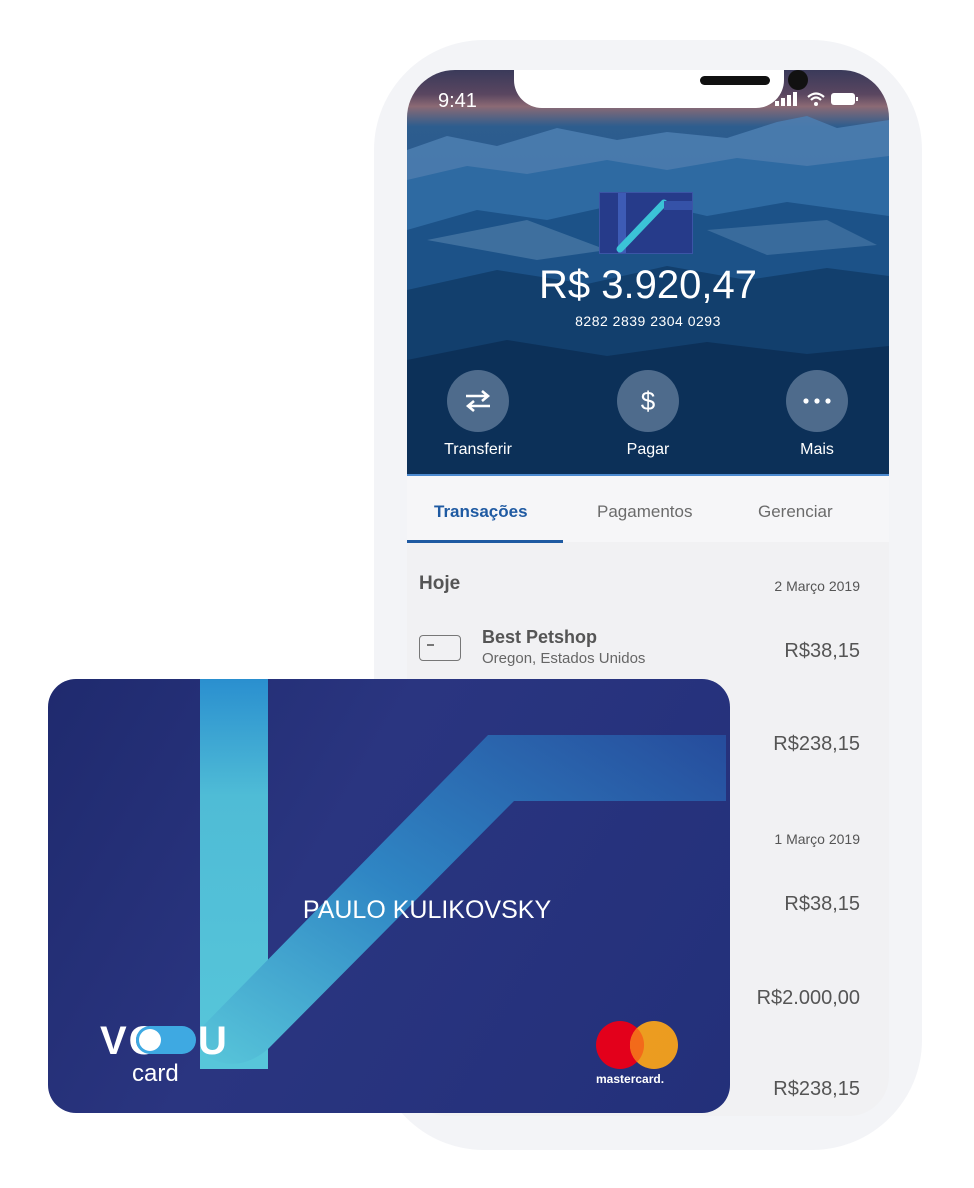 The height and width of the screenshot is (1188, 974). Describe the element at coordinates (630, 1079) in the screenshot. I see `mastercard-label: mastercard.` at that location.